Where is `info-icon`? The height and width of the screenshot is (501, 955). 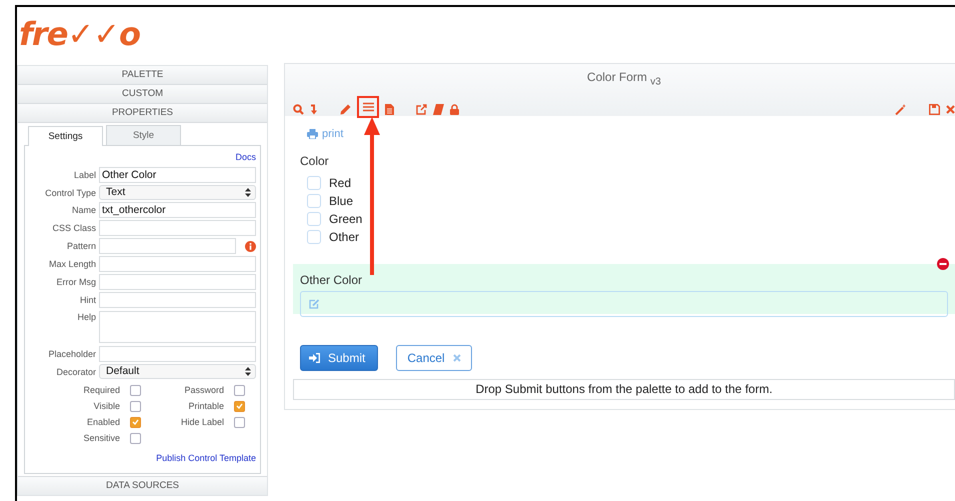 info-icon is located at coordinates (250, 246).